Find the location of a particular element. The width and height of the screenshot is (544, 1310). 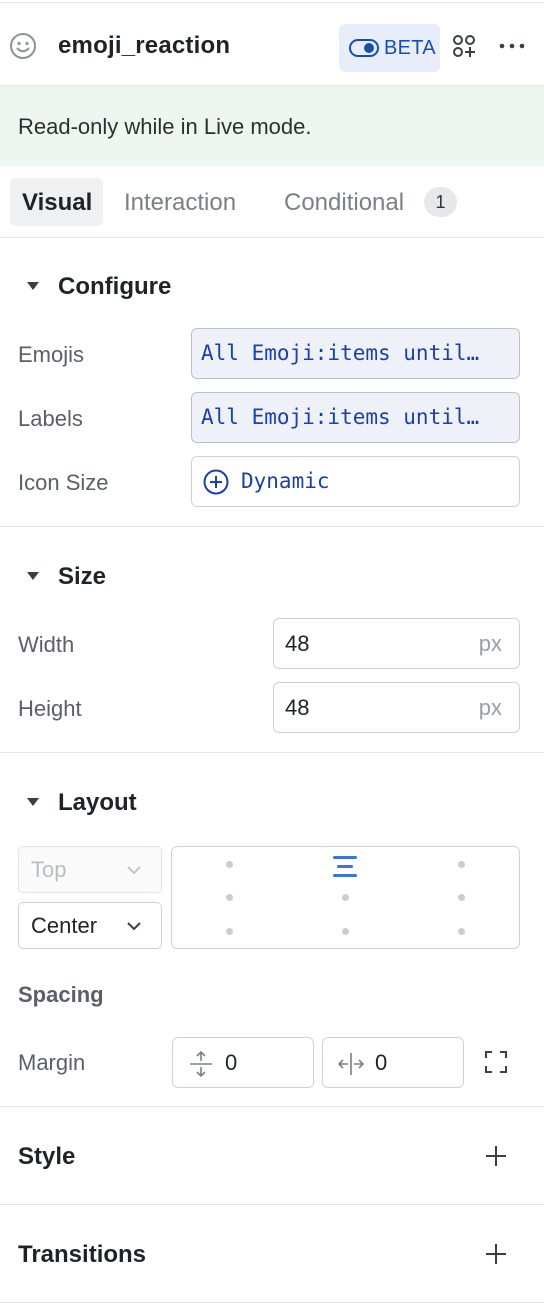

align-middle-center is located at coordinates (345, 897).